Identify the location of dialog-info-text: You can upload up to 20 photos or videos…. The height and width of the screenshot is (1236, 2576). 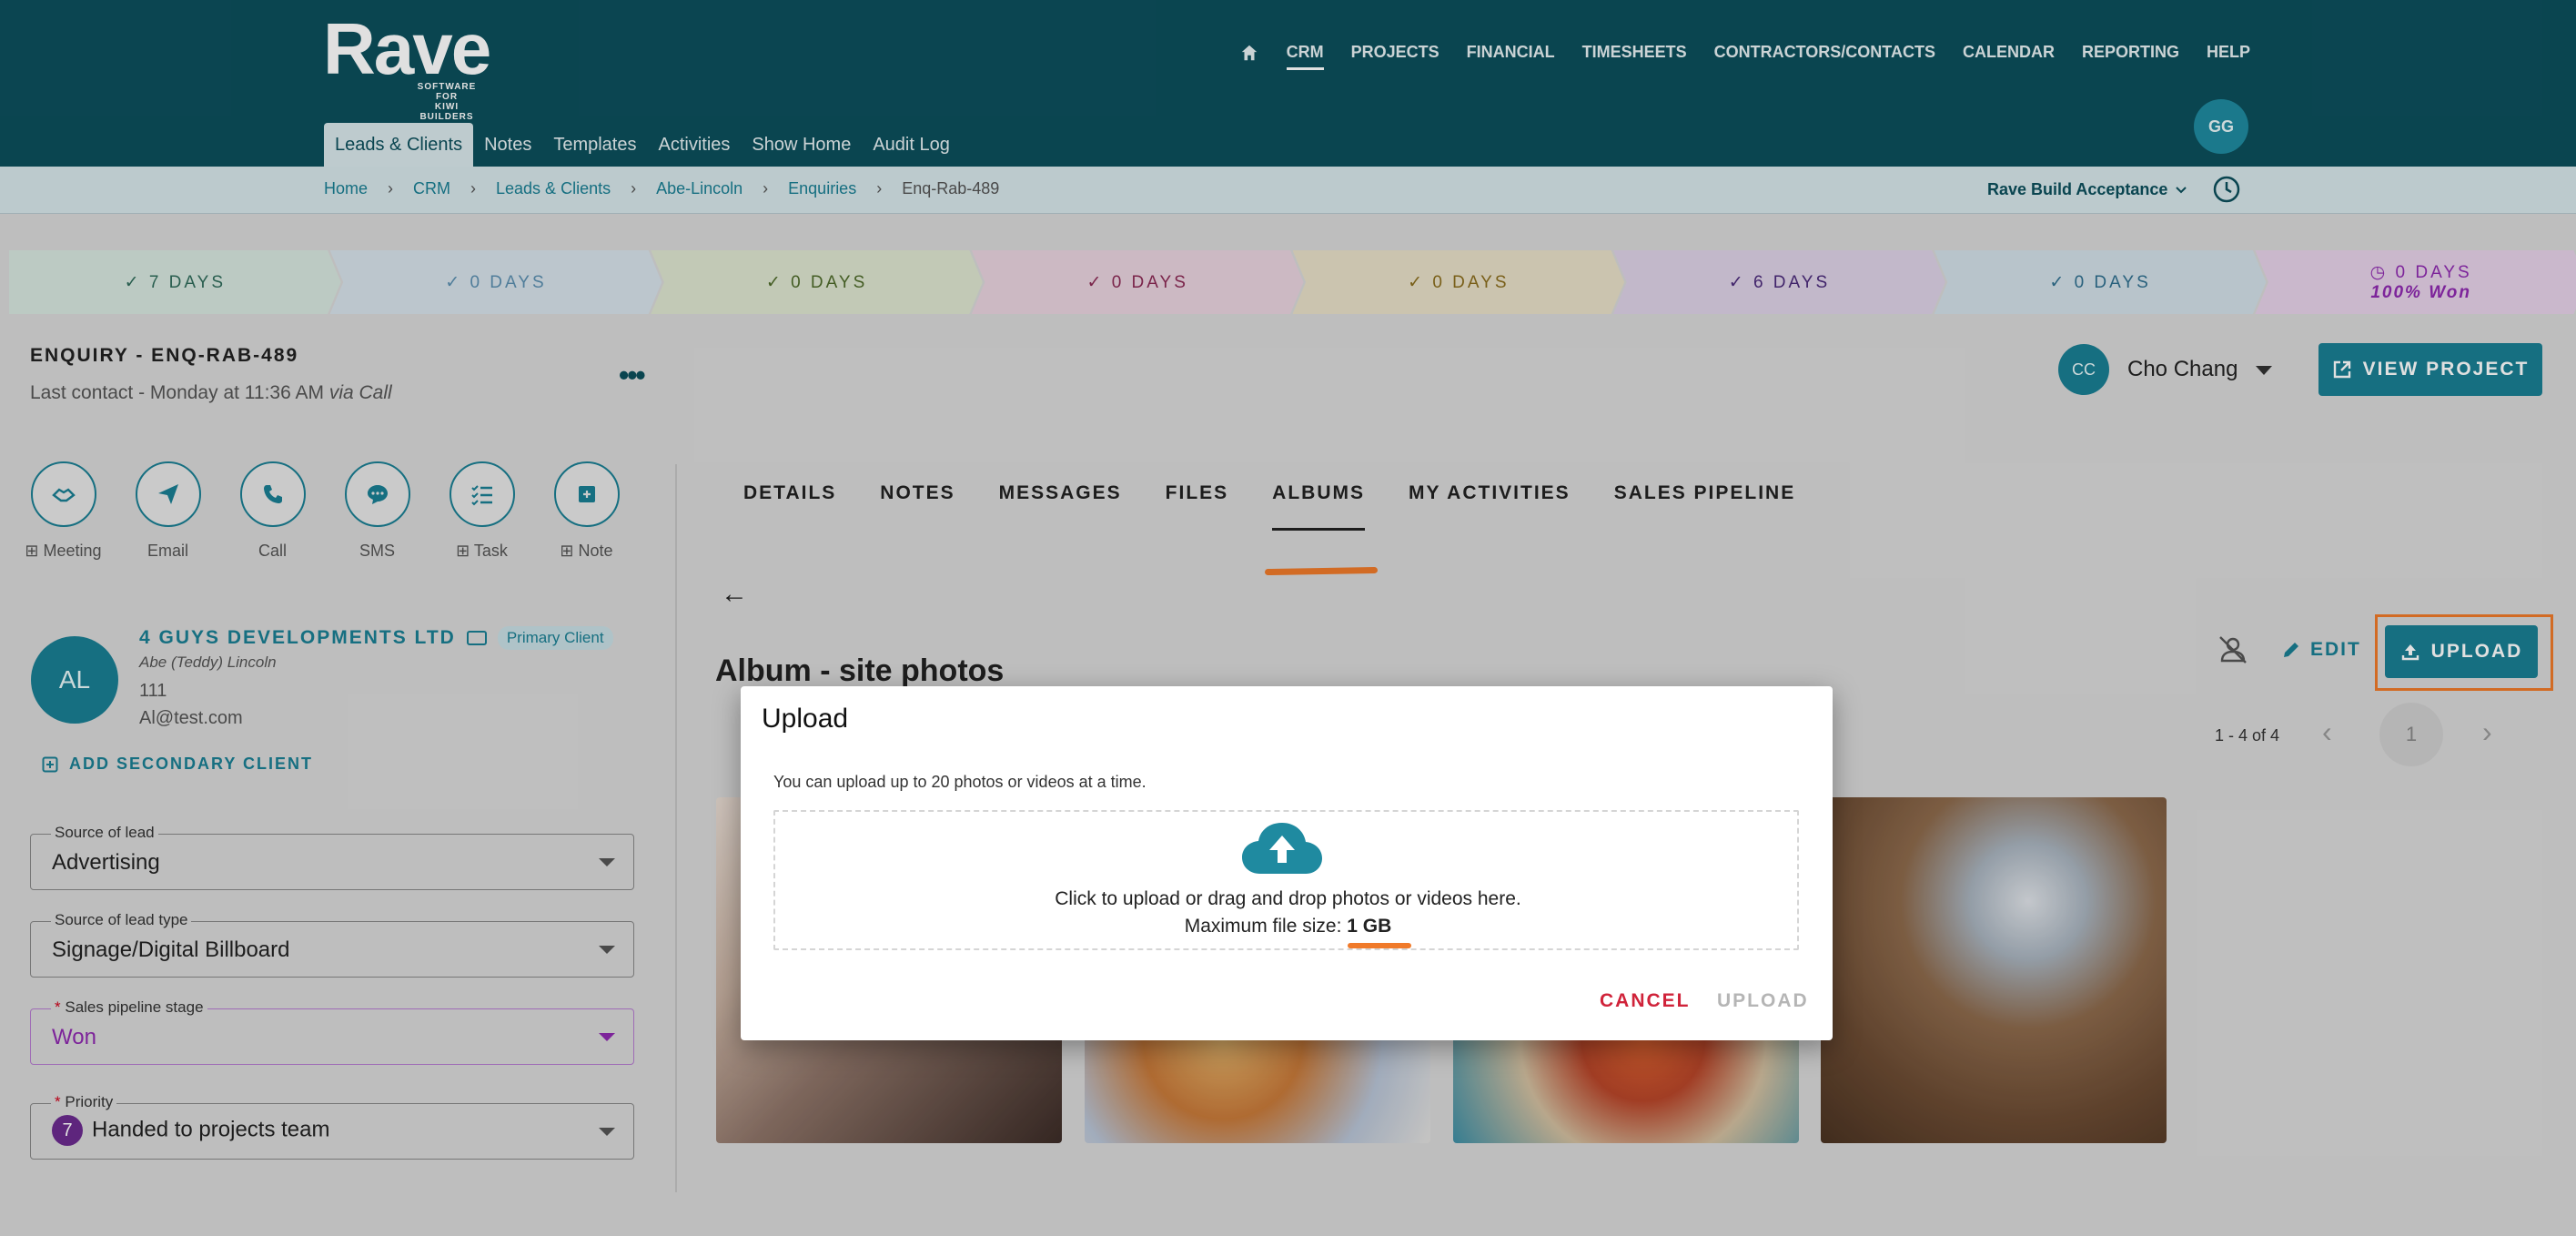
(960, 782).